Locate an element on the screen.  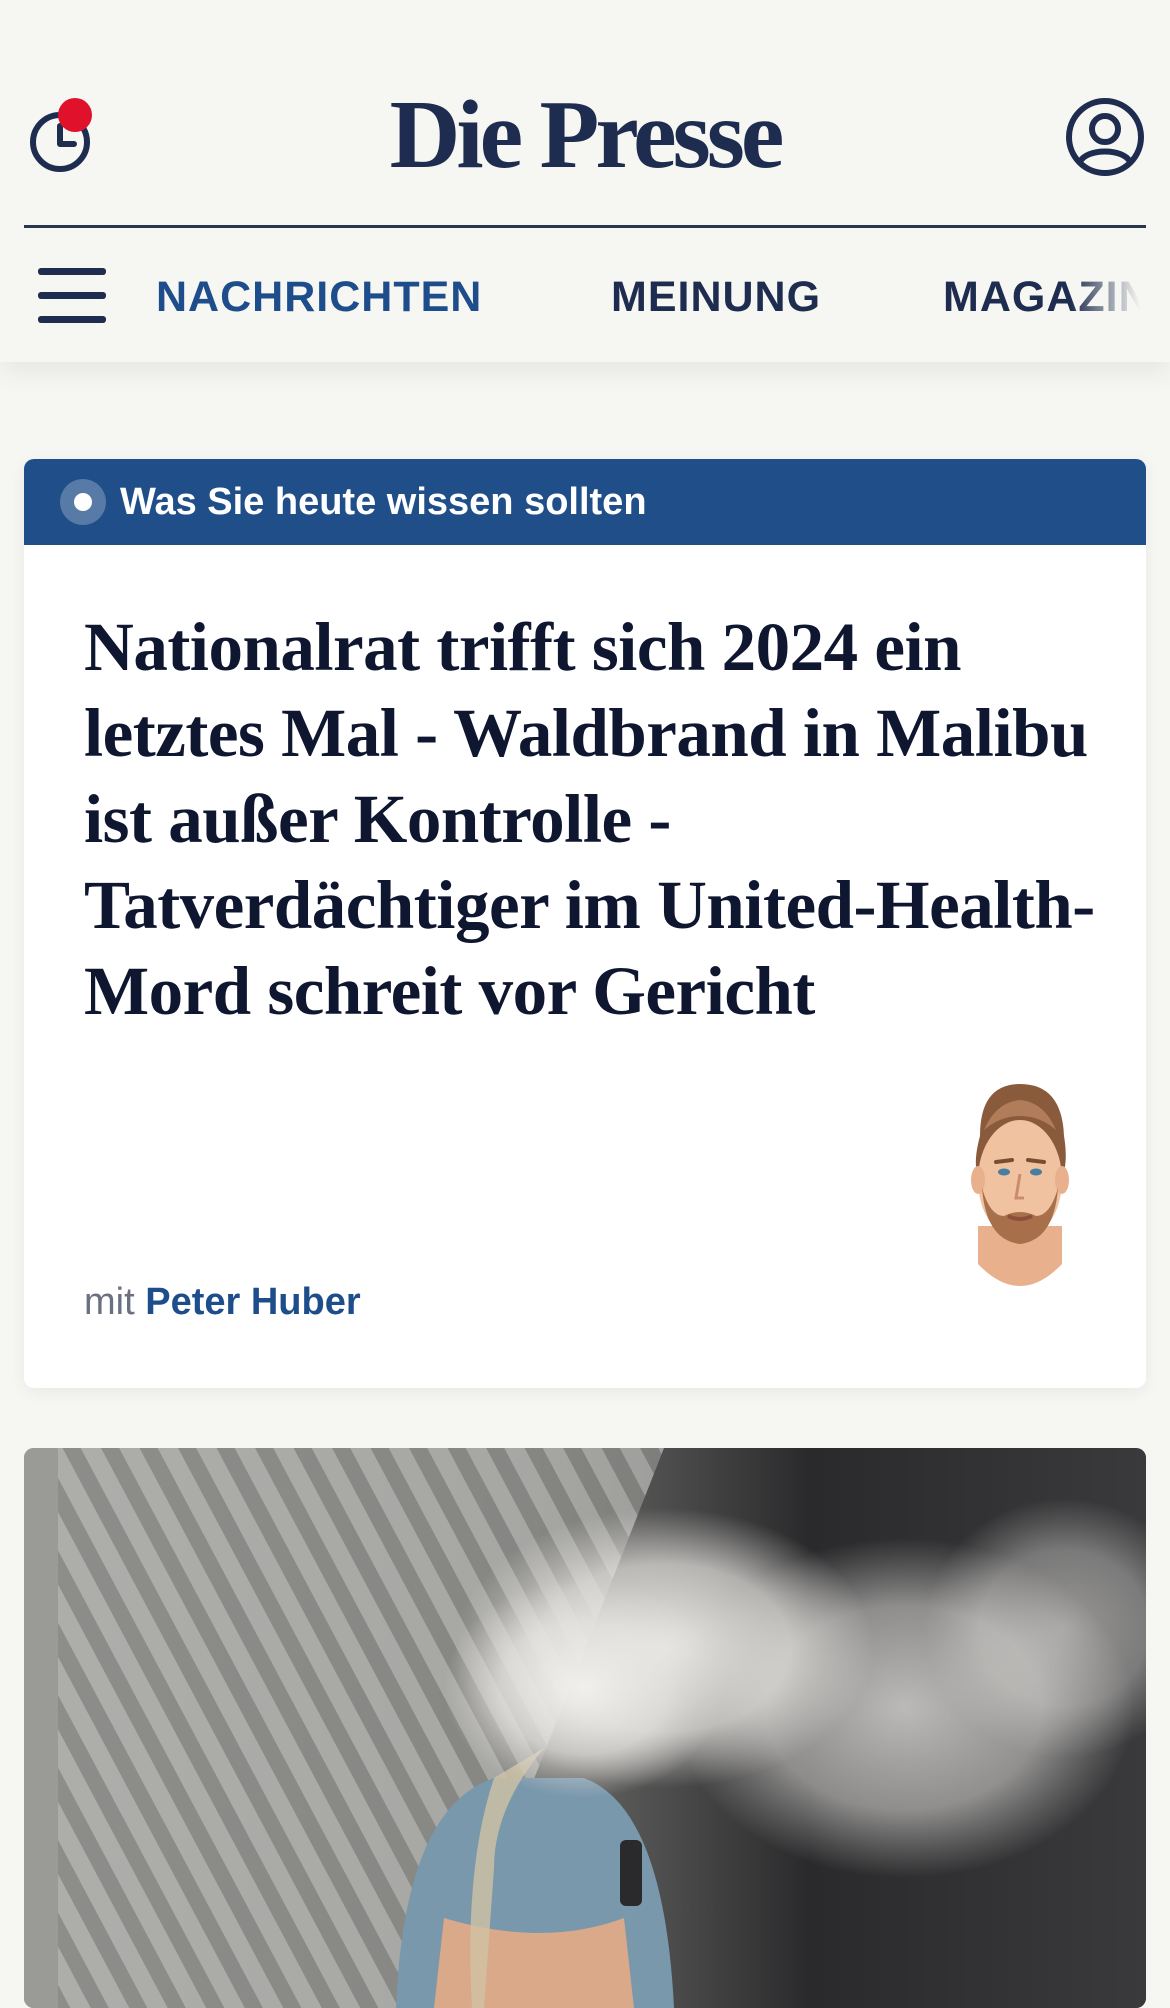
byline-prefix: mit is located at coordinates (109, 1302).